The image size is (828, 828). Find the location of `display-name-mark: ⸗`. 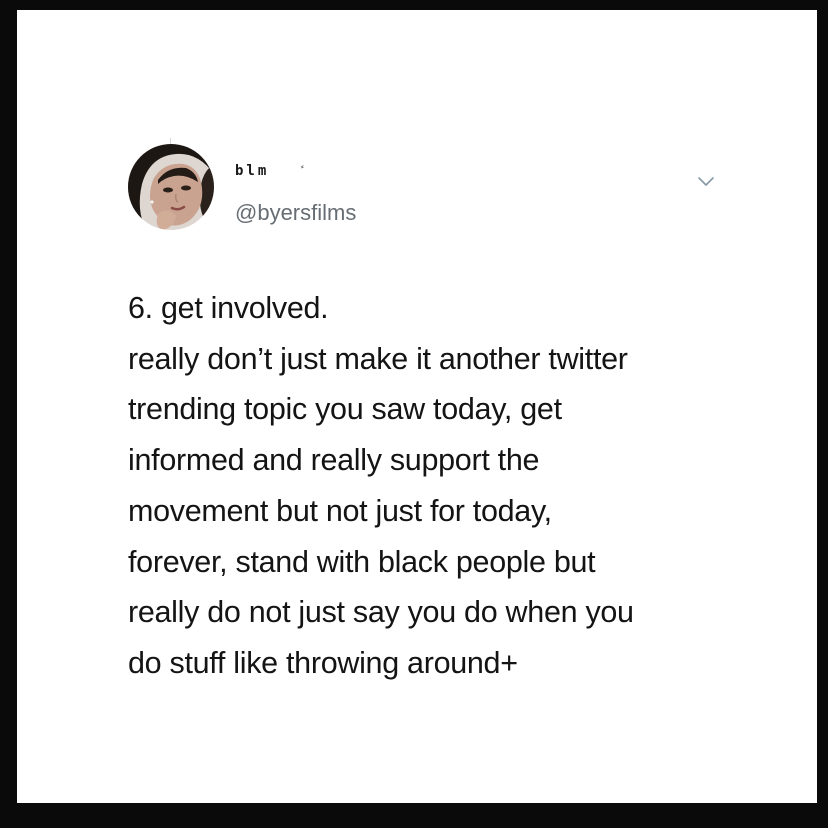

display-name-mark: ⸗ is located at coordinates (302, 166).